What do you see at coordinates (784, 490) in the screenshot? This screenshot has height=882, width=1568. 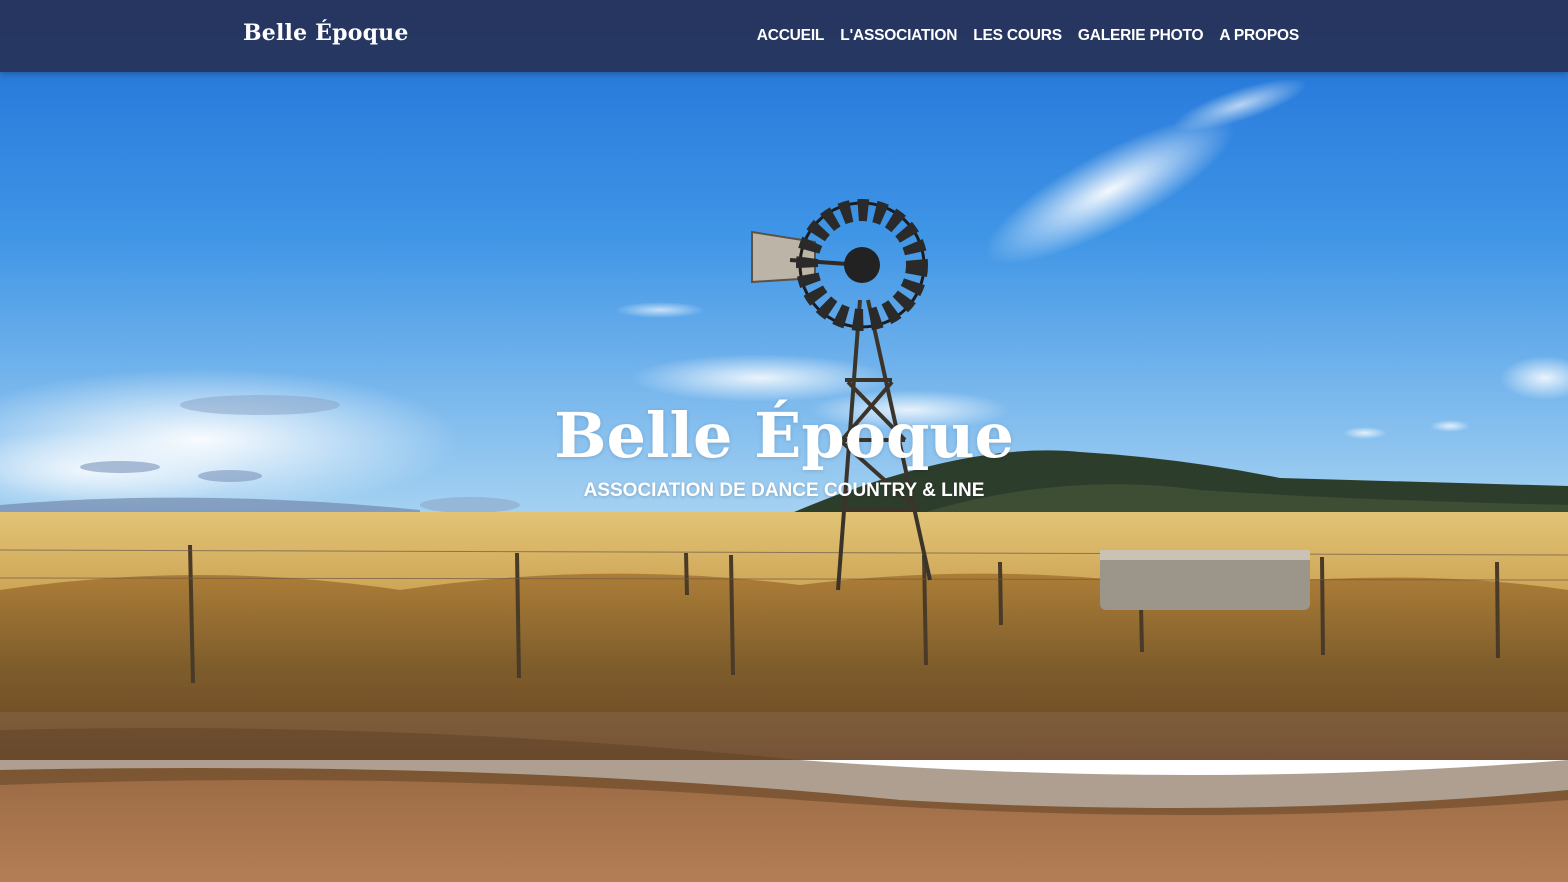 I see `hero-subtitle: ASSOCIATION DE DANCE COUNTRY & LINE` at bounding box center [784, 490].